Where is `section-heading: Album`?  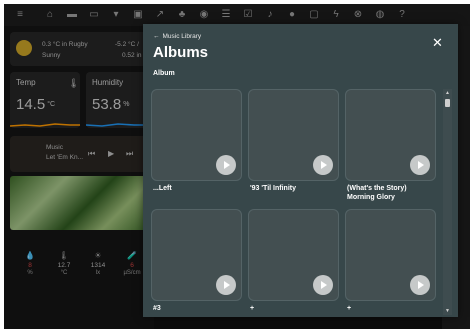
section-heading: Album is located at coordinates (164, 73).